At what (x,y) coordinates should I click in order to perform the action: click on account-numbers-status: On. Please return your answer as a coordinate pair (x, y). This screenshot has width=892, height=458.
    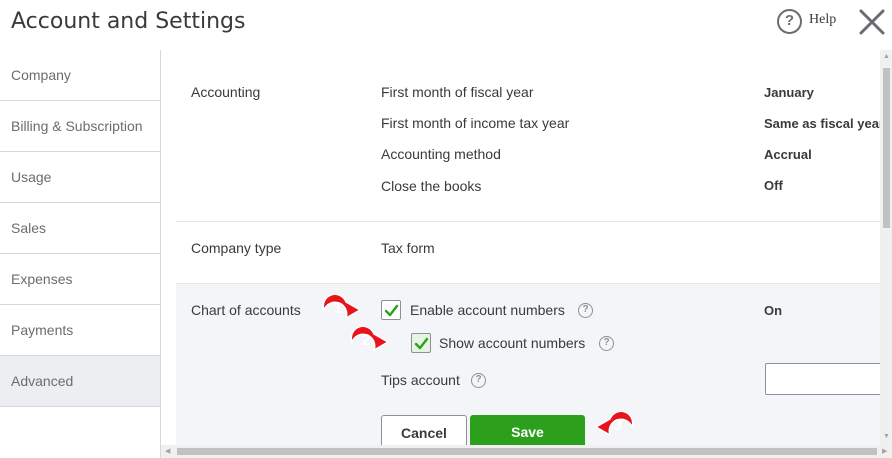
    Looking at the image, I should click on (773, 310).